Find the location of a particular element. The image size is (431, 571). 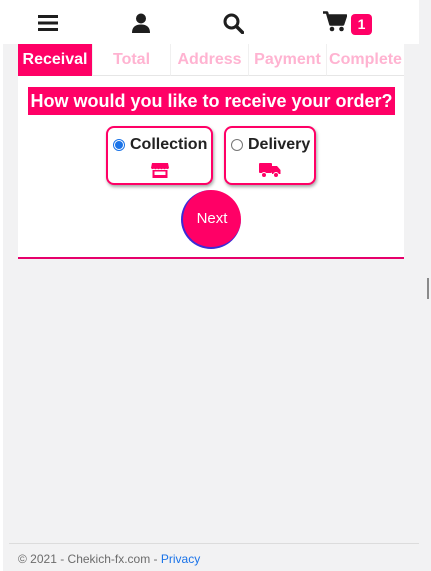

delivery-label: Delivery is located at coordinates (279, 144).